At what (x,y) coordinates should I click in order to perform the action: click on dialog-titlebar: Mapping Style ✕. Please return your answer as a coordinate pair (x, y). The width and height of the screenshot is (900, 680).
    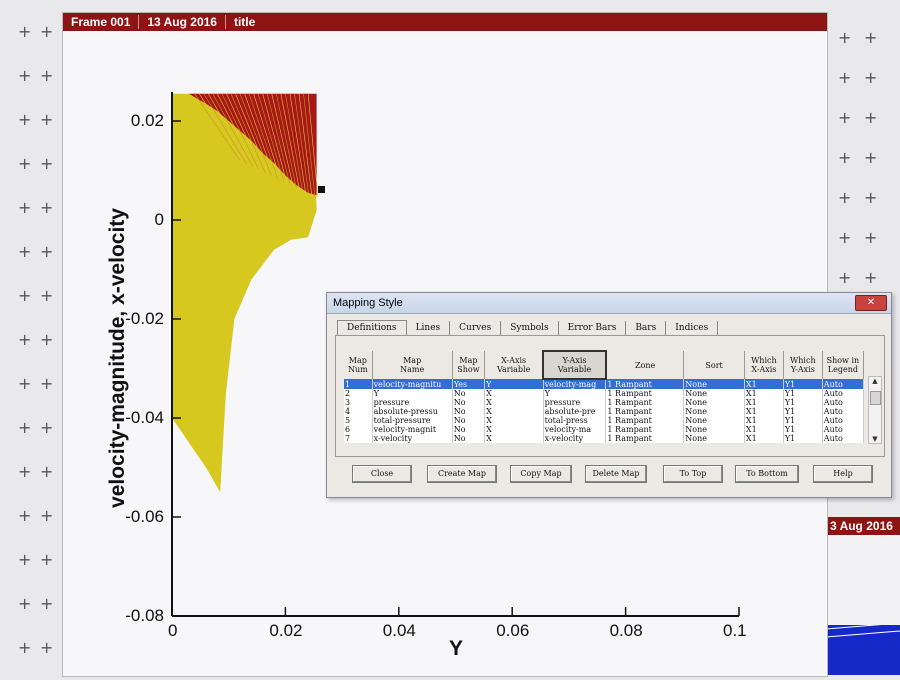
    Looking at the image, I should click on (609, 303).